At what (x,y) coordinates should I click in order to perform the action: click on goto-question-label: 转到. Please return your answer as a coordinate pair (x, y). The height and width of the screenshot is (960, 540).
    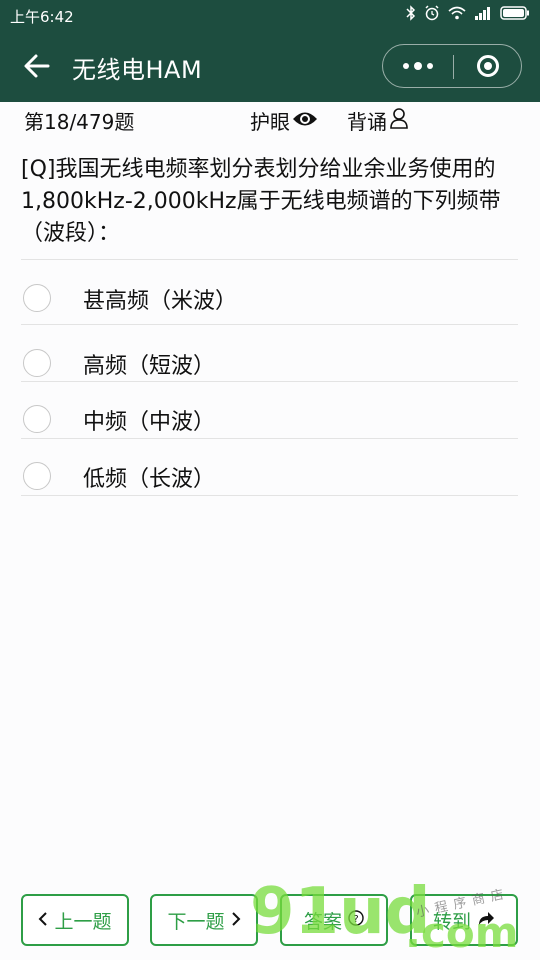
    Looking at the image, I should click on (451, 921).